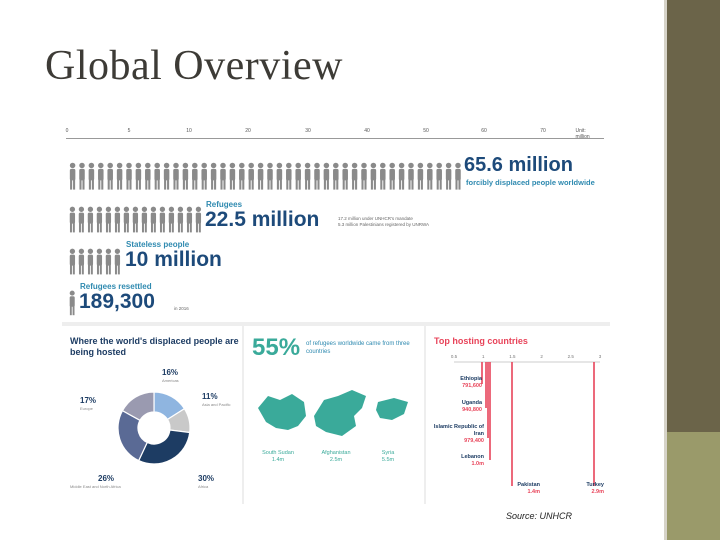 Image resolution: width=720 pixels, height=540 pixels. I want to click on people-icon-row-stateless, so click(95, 261).